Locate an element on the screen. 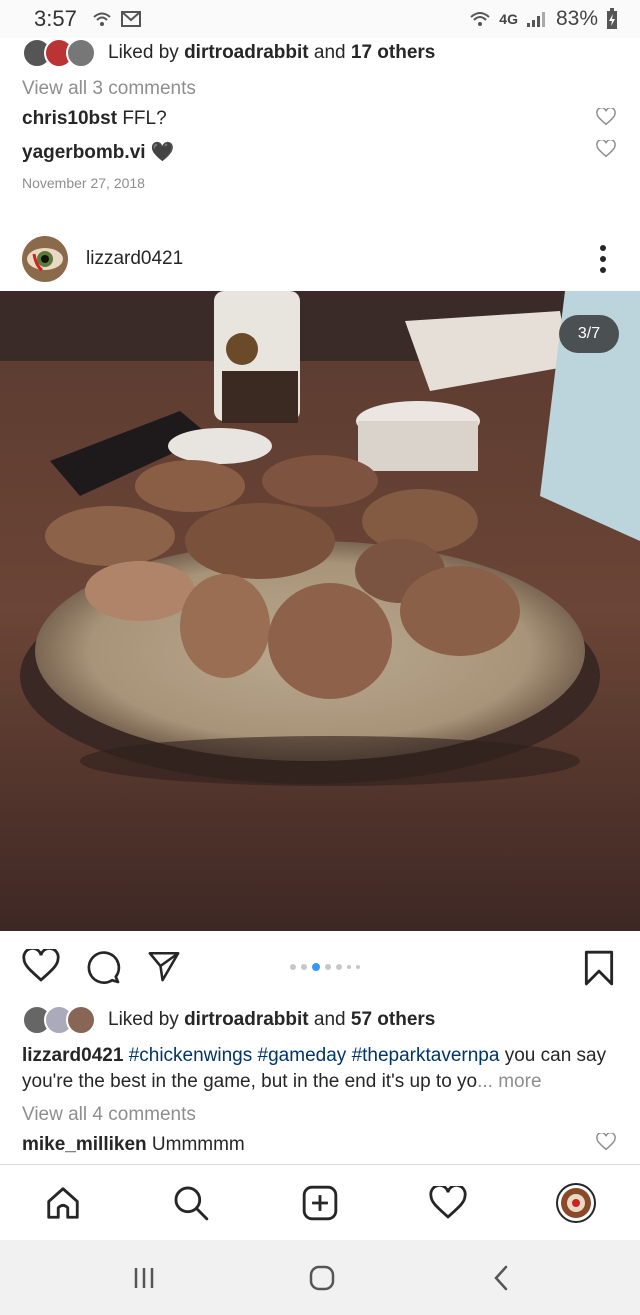  caption-username: lizzard0421 is located at coordinates (72, 1055).